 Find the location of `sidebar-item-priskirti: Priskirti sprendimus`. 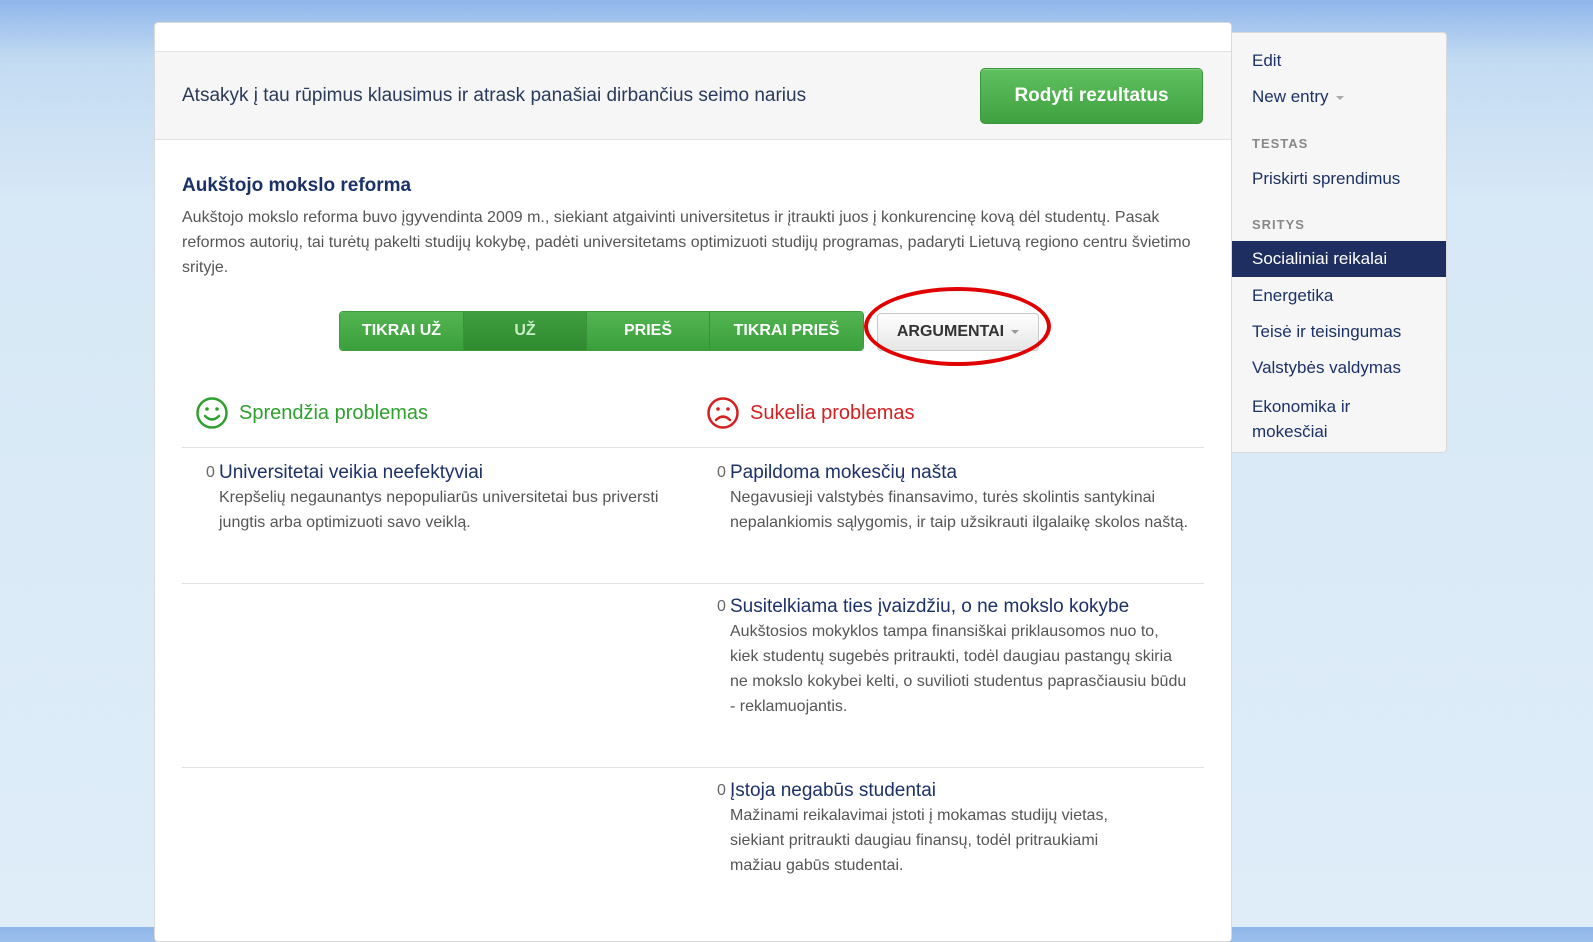

sidebar-item-priskirti: Priskirti sprendimus is located at coordinates (1326, 179).